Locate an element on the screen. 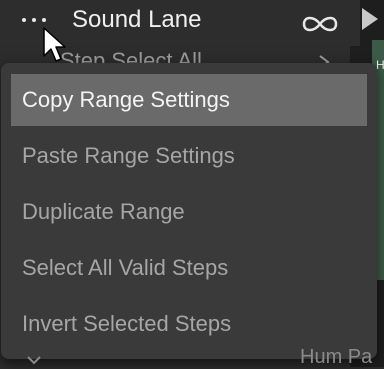 Image resolution: width=384 pixels, height=369 pixels. chevron-down-icon is located at coordinates (34, 360).